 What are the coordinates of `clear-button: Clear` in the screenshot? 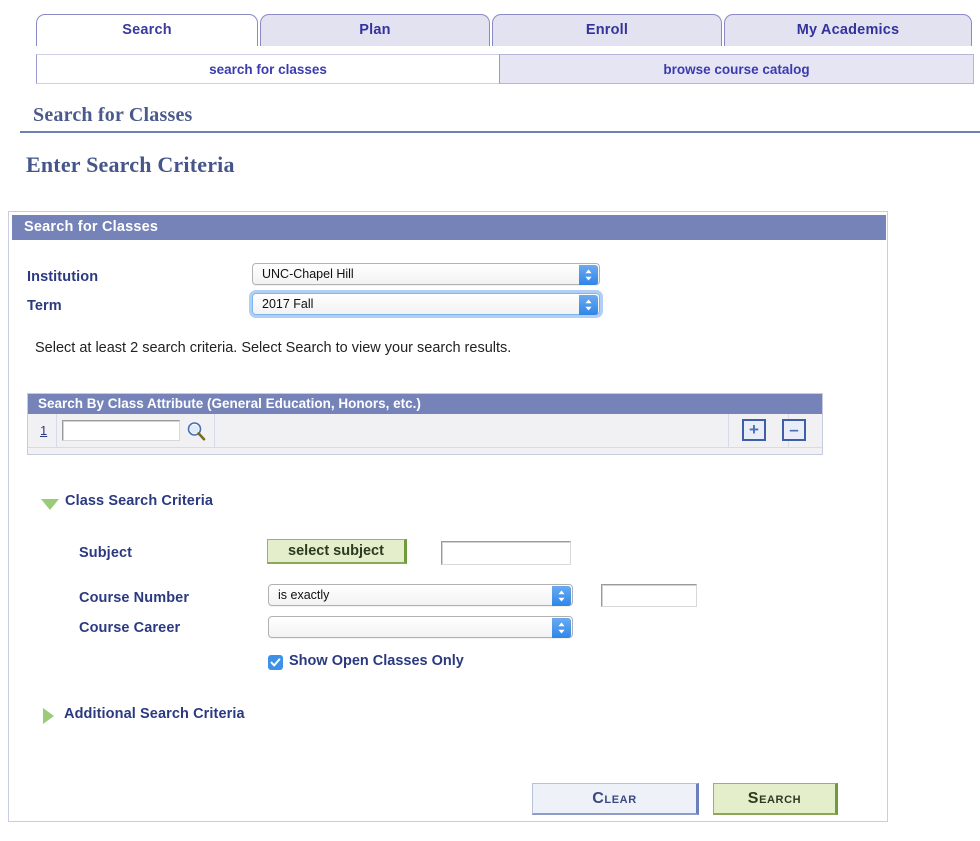 It's located at (615, 799).